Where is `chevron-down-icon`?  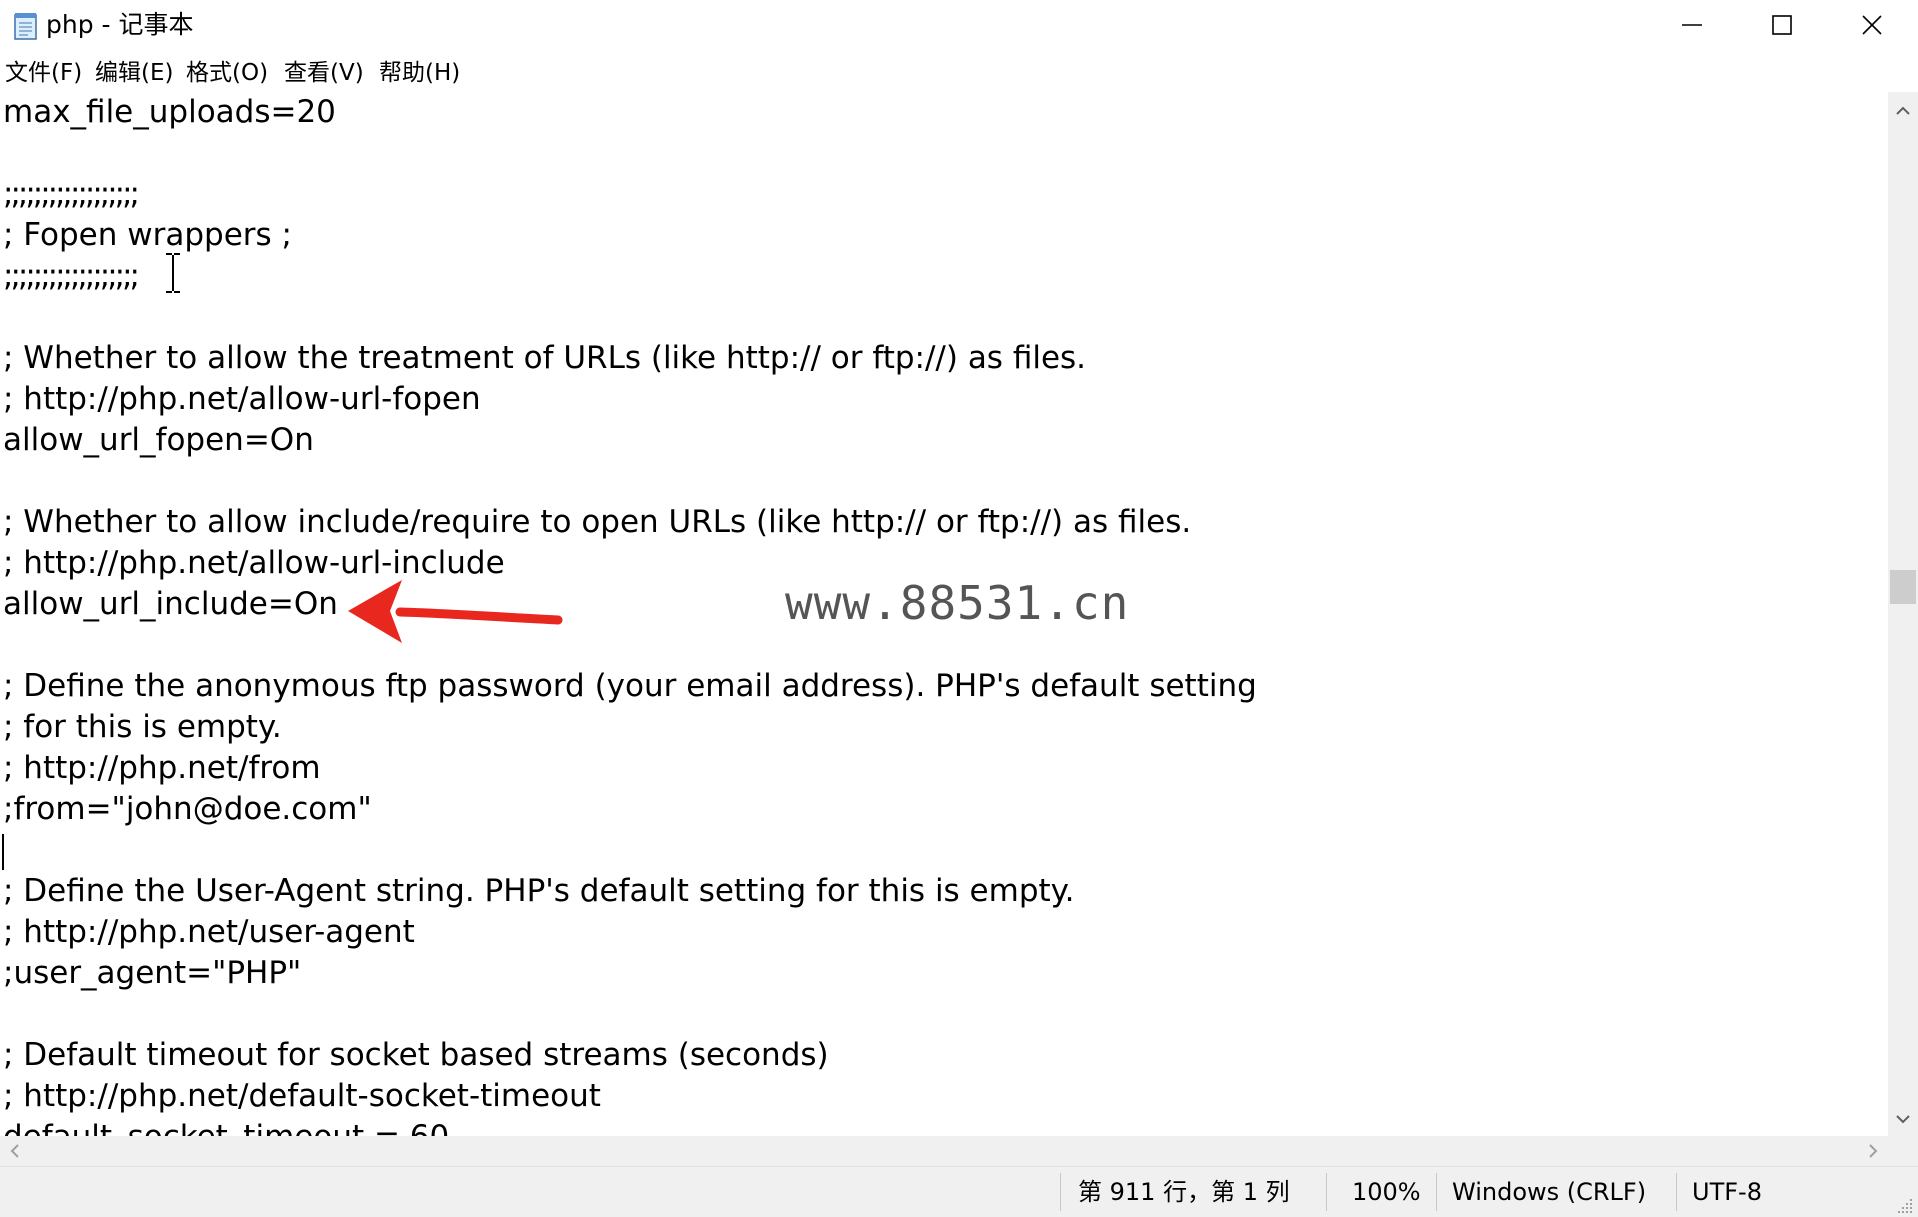 chevron-down-icon is located at coordinates (1903, 1119).